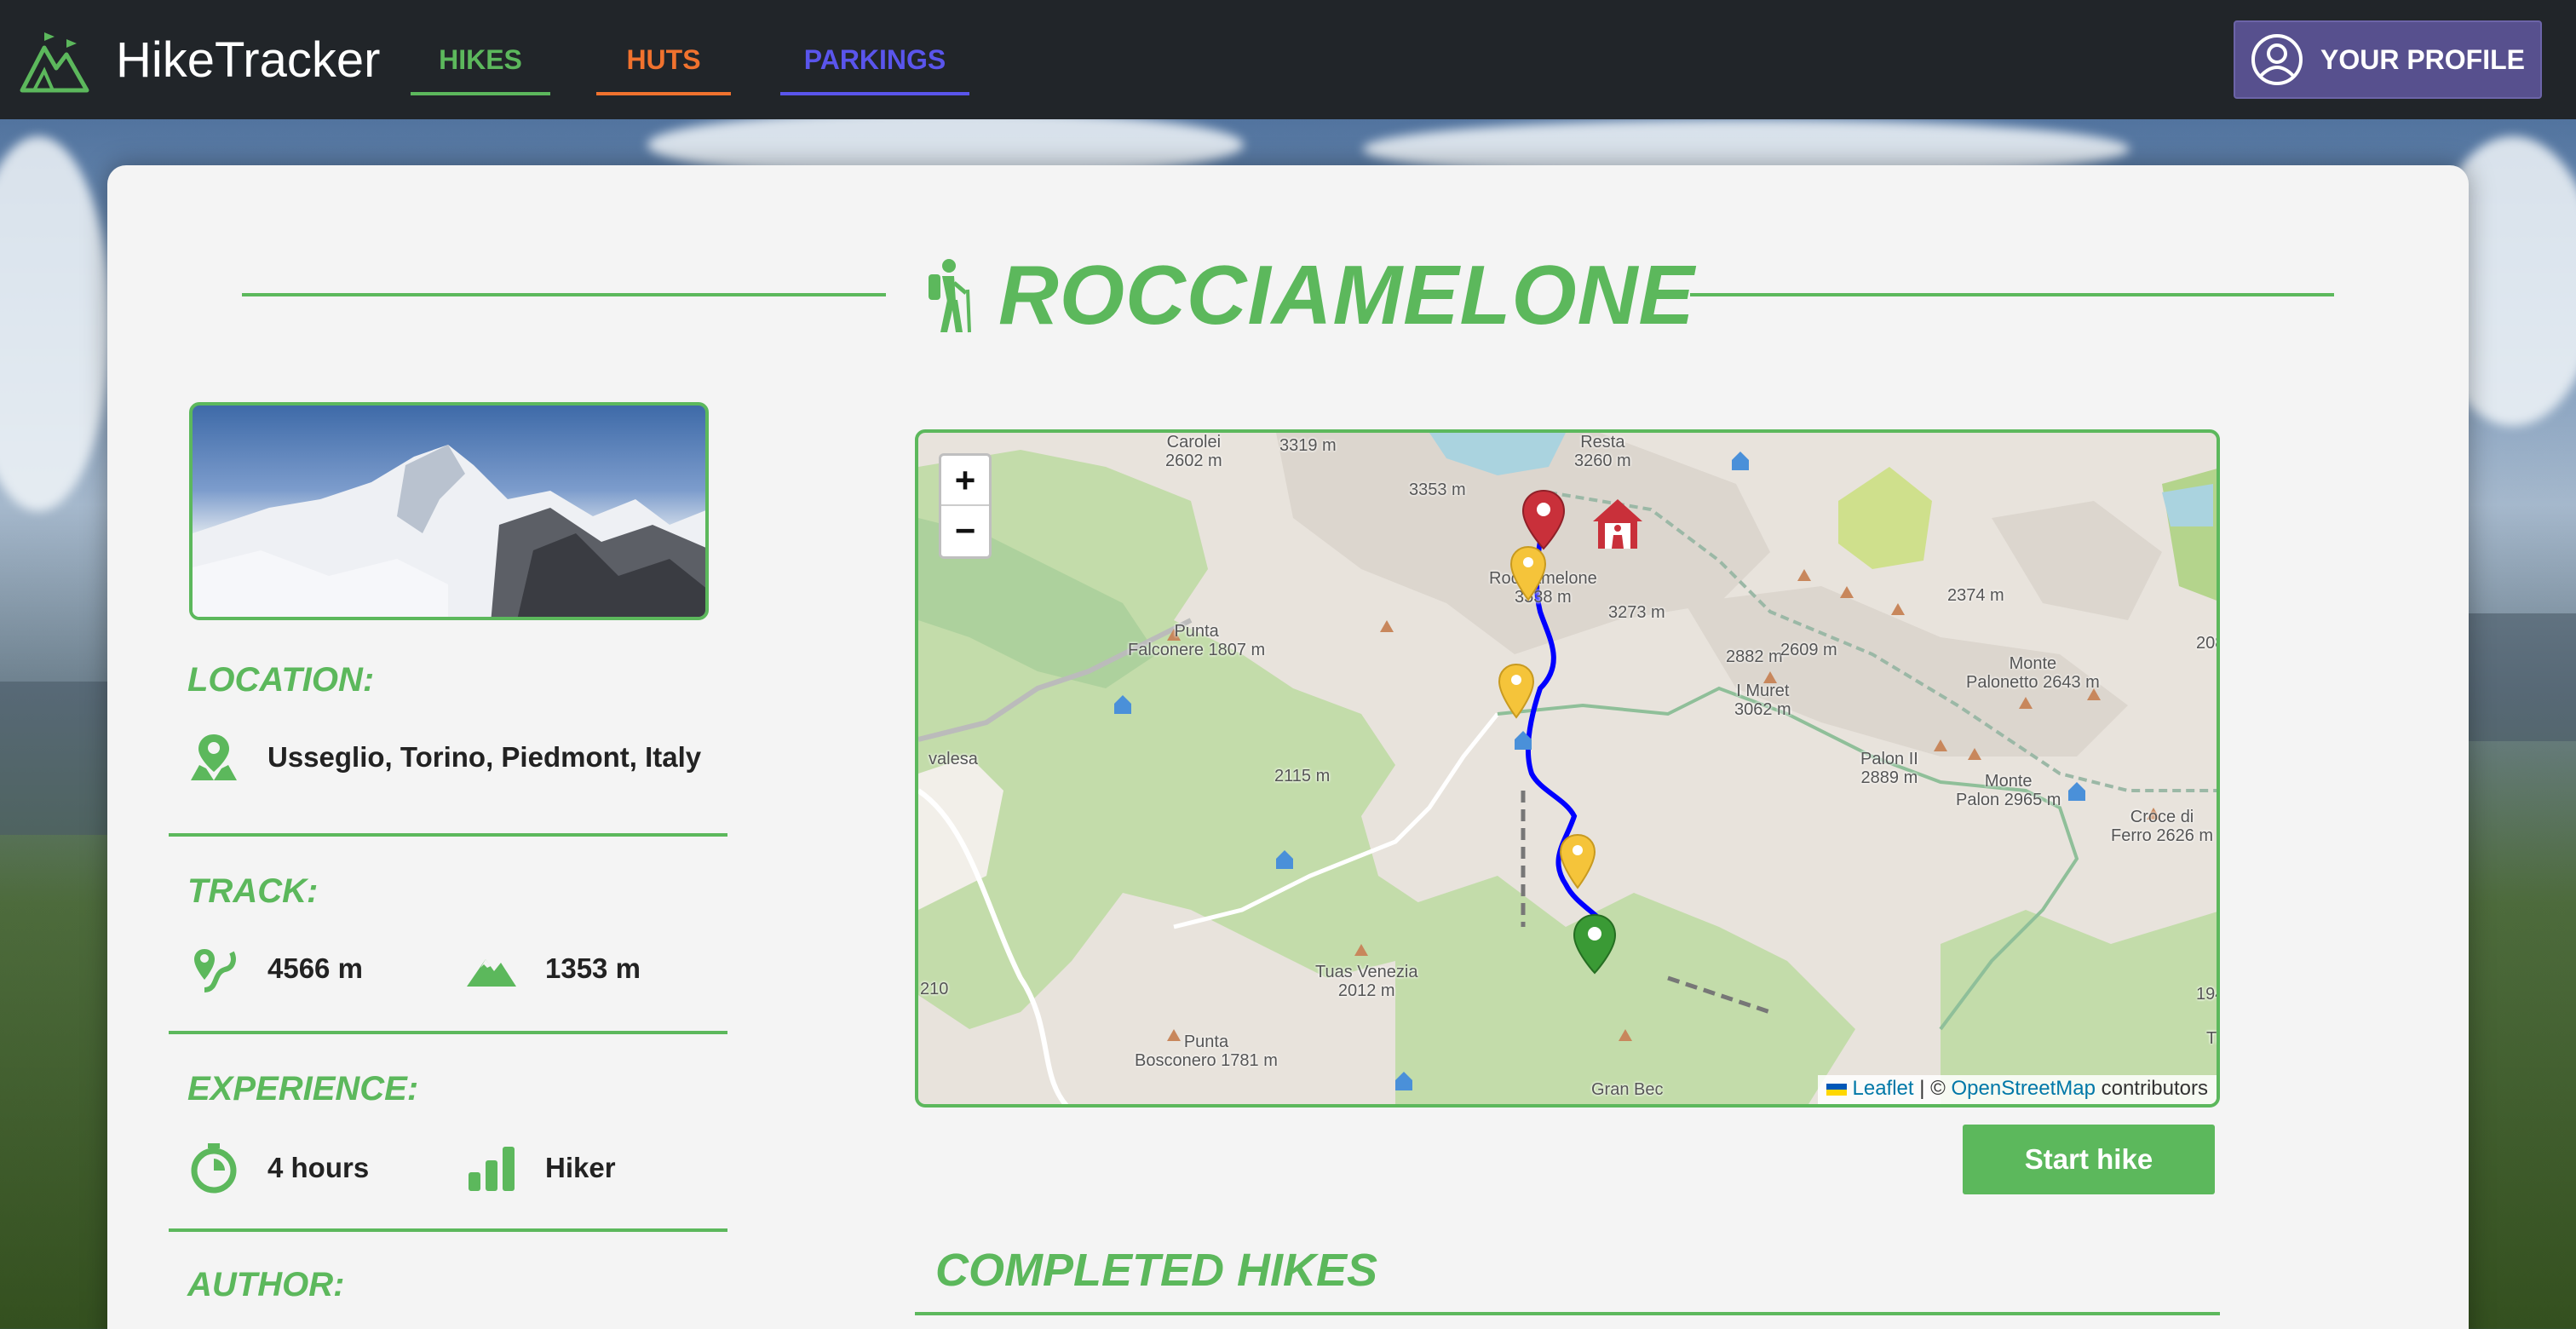 The width and height of the screenshot is (2576, 1329). I want to click on map-label-name: 3319 m, so click(1308, 445).